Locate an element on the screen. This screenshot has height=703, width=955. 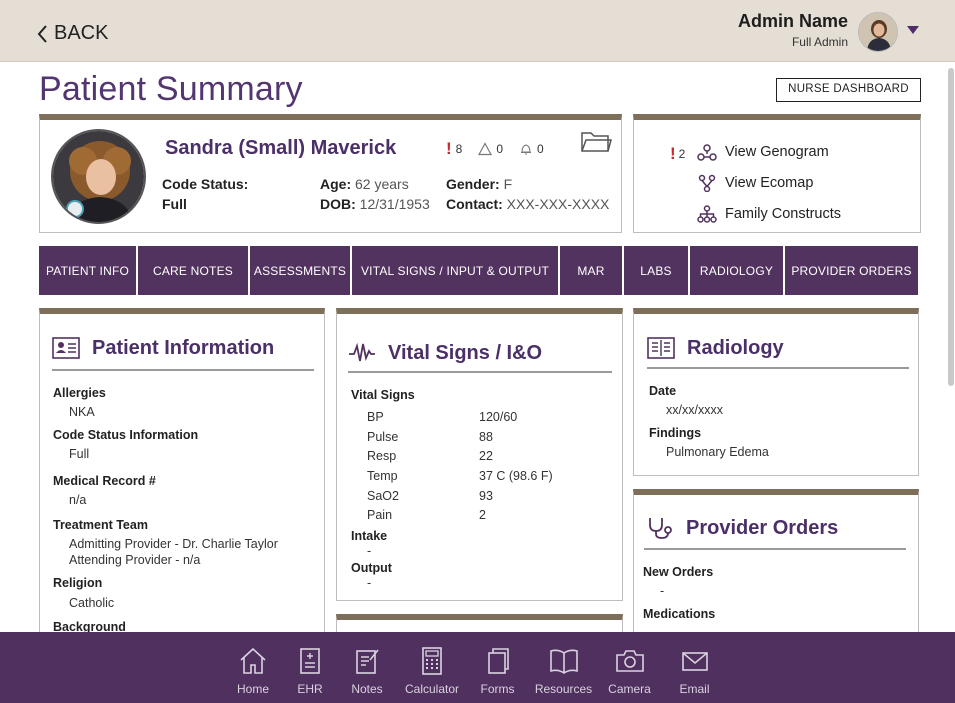
tab-labs: LABS is located at coordinates (656, 270).